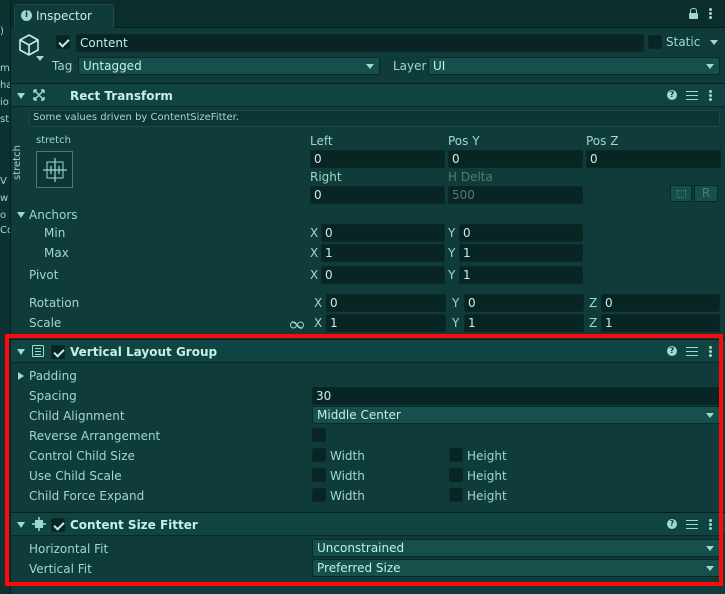  Describe the element at coordinates (521, 275) in the screenshot. I see `pivot-y-field: 1` at that location.